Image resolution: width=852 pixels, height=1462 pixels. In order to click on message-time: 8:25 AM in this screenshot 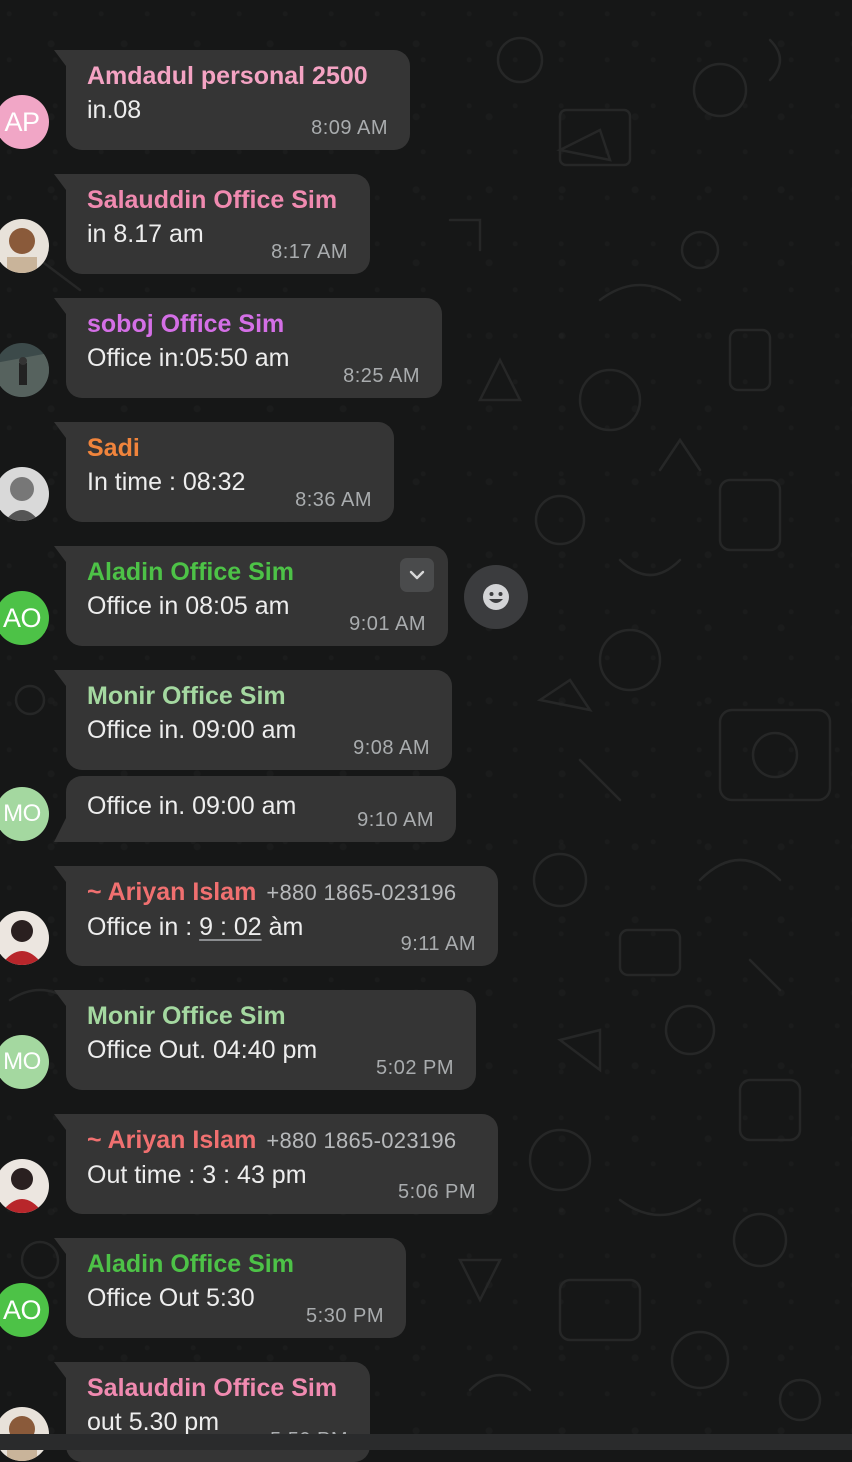, I will do `click(381, 376)`.